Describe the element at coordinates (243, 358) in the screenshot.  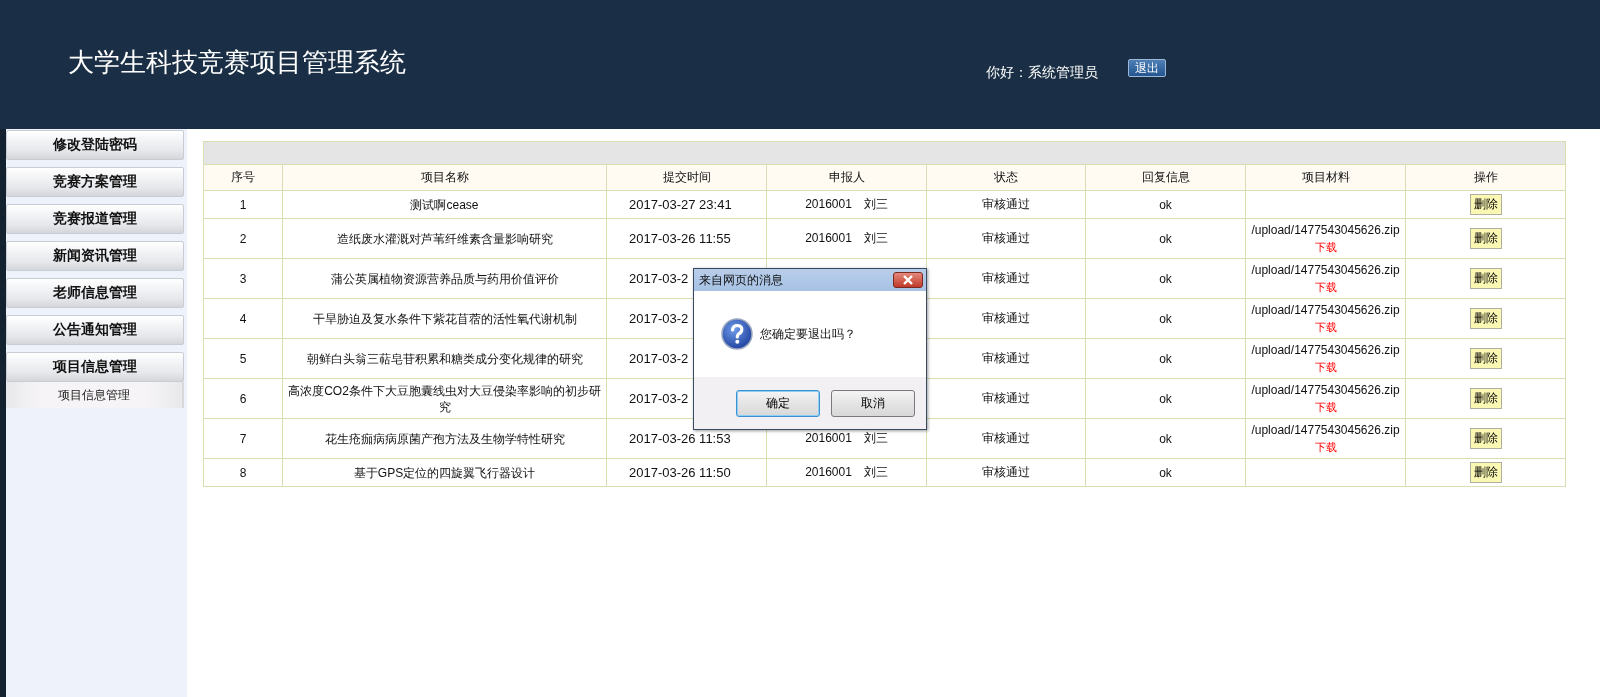
I see `table-cell: 5` at that location.